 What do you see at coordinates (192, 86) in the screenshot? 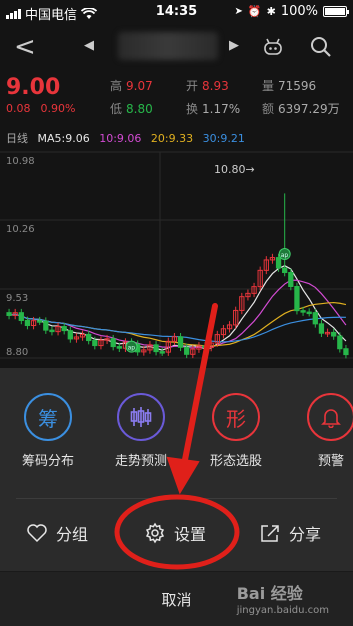
I see `open-label: 开` at bounding box center [192, 86].